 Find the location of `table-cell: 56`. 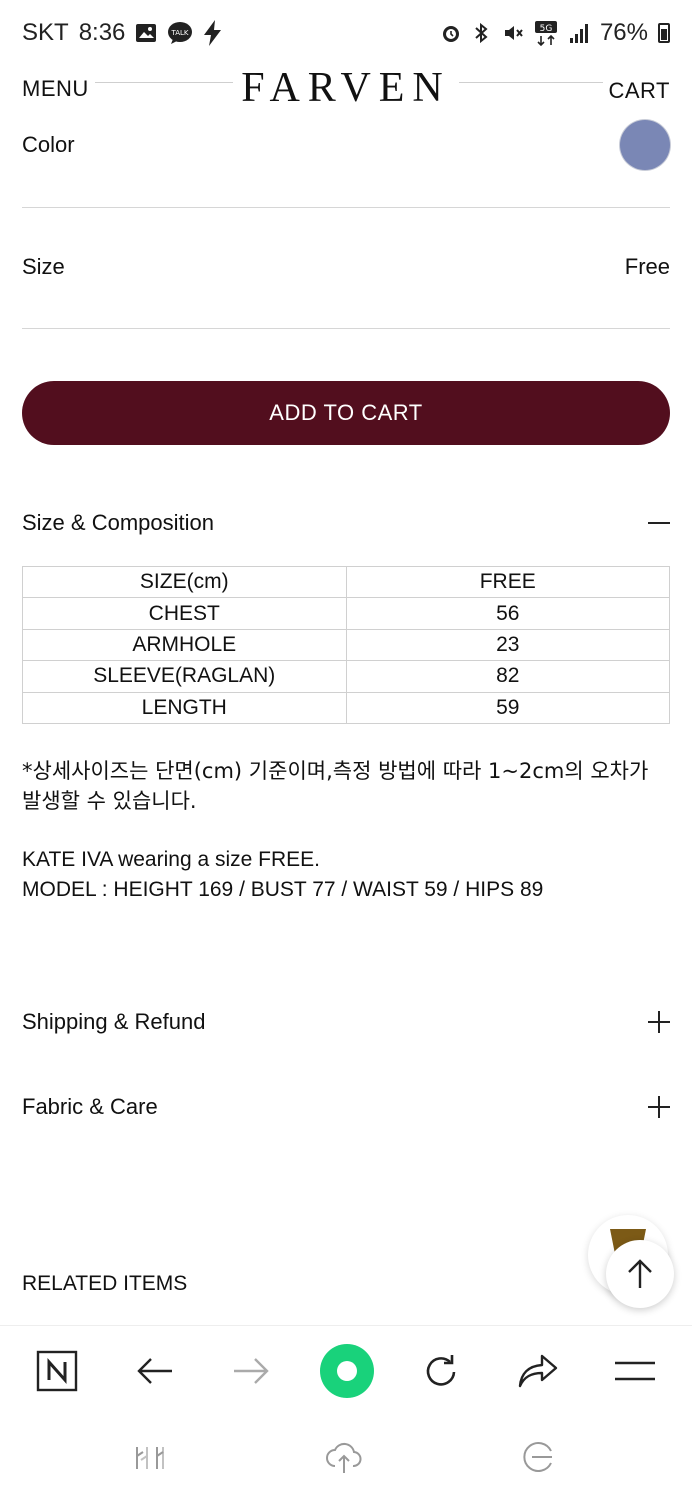

table-cell: 56 is located at coordinates (507, 613).